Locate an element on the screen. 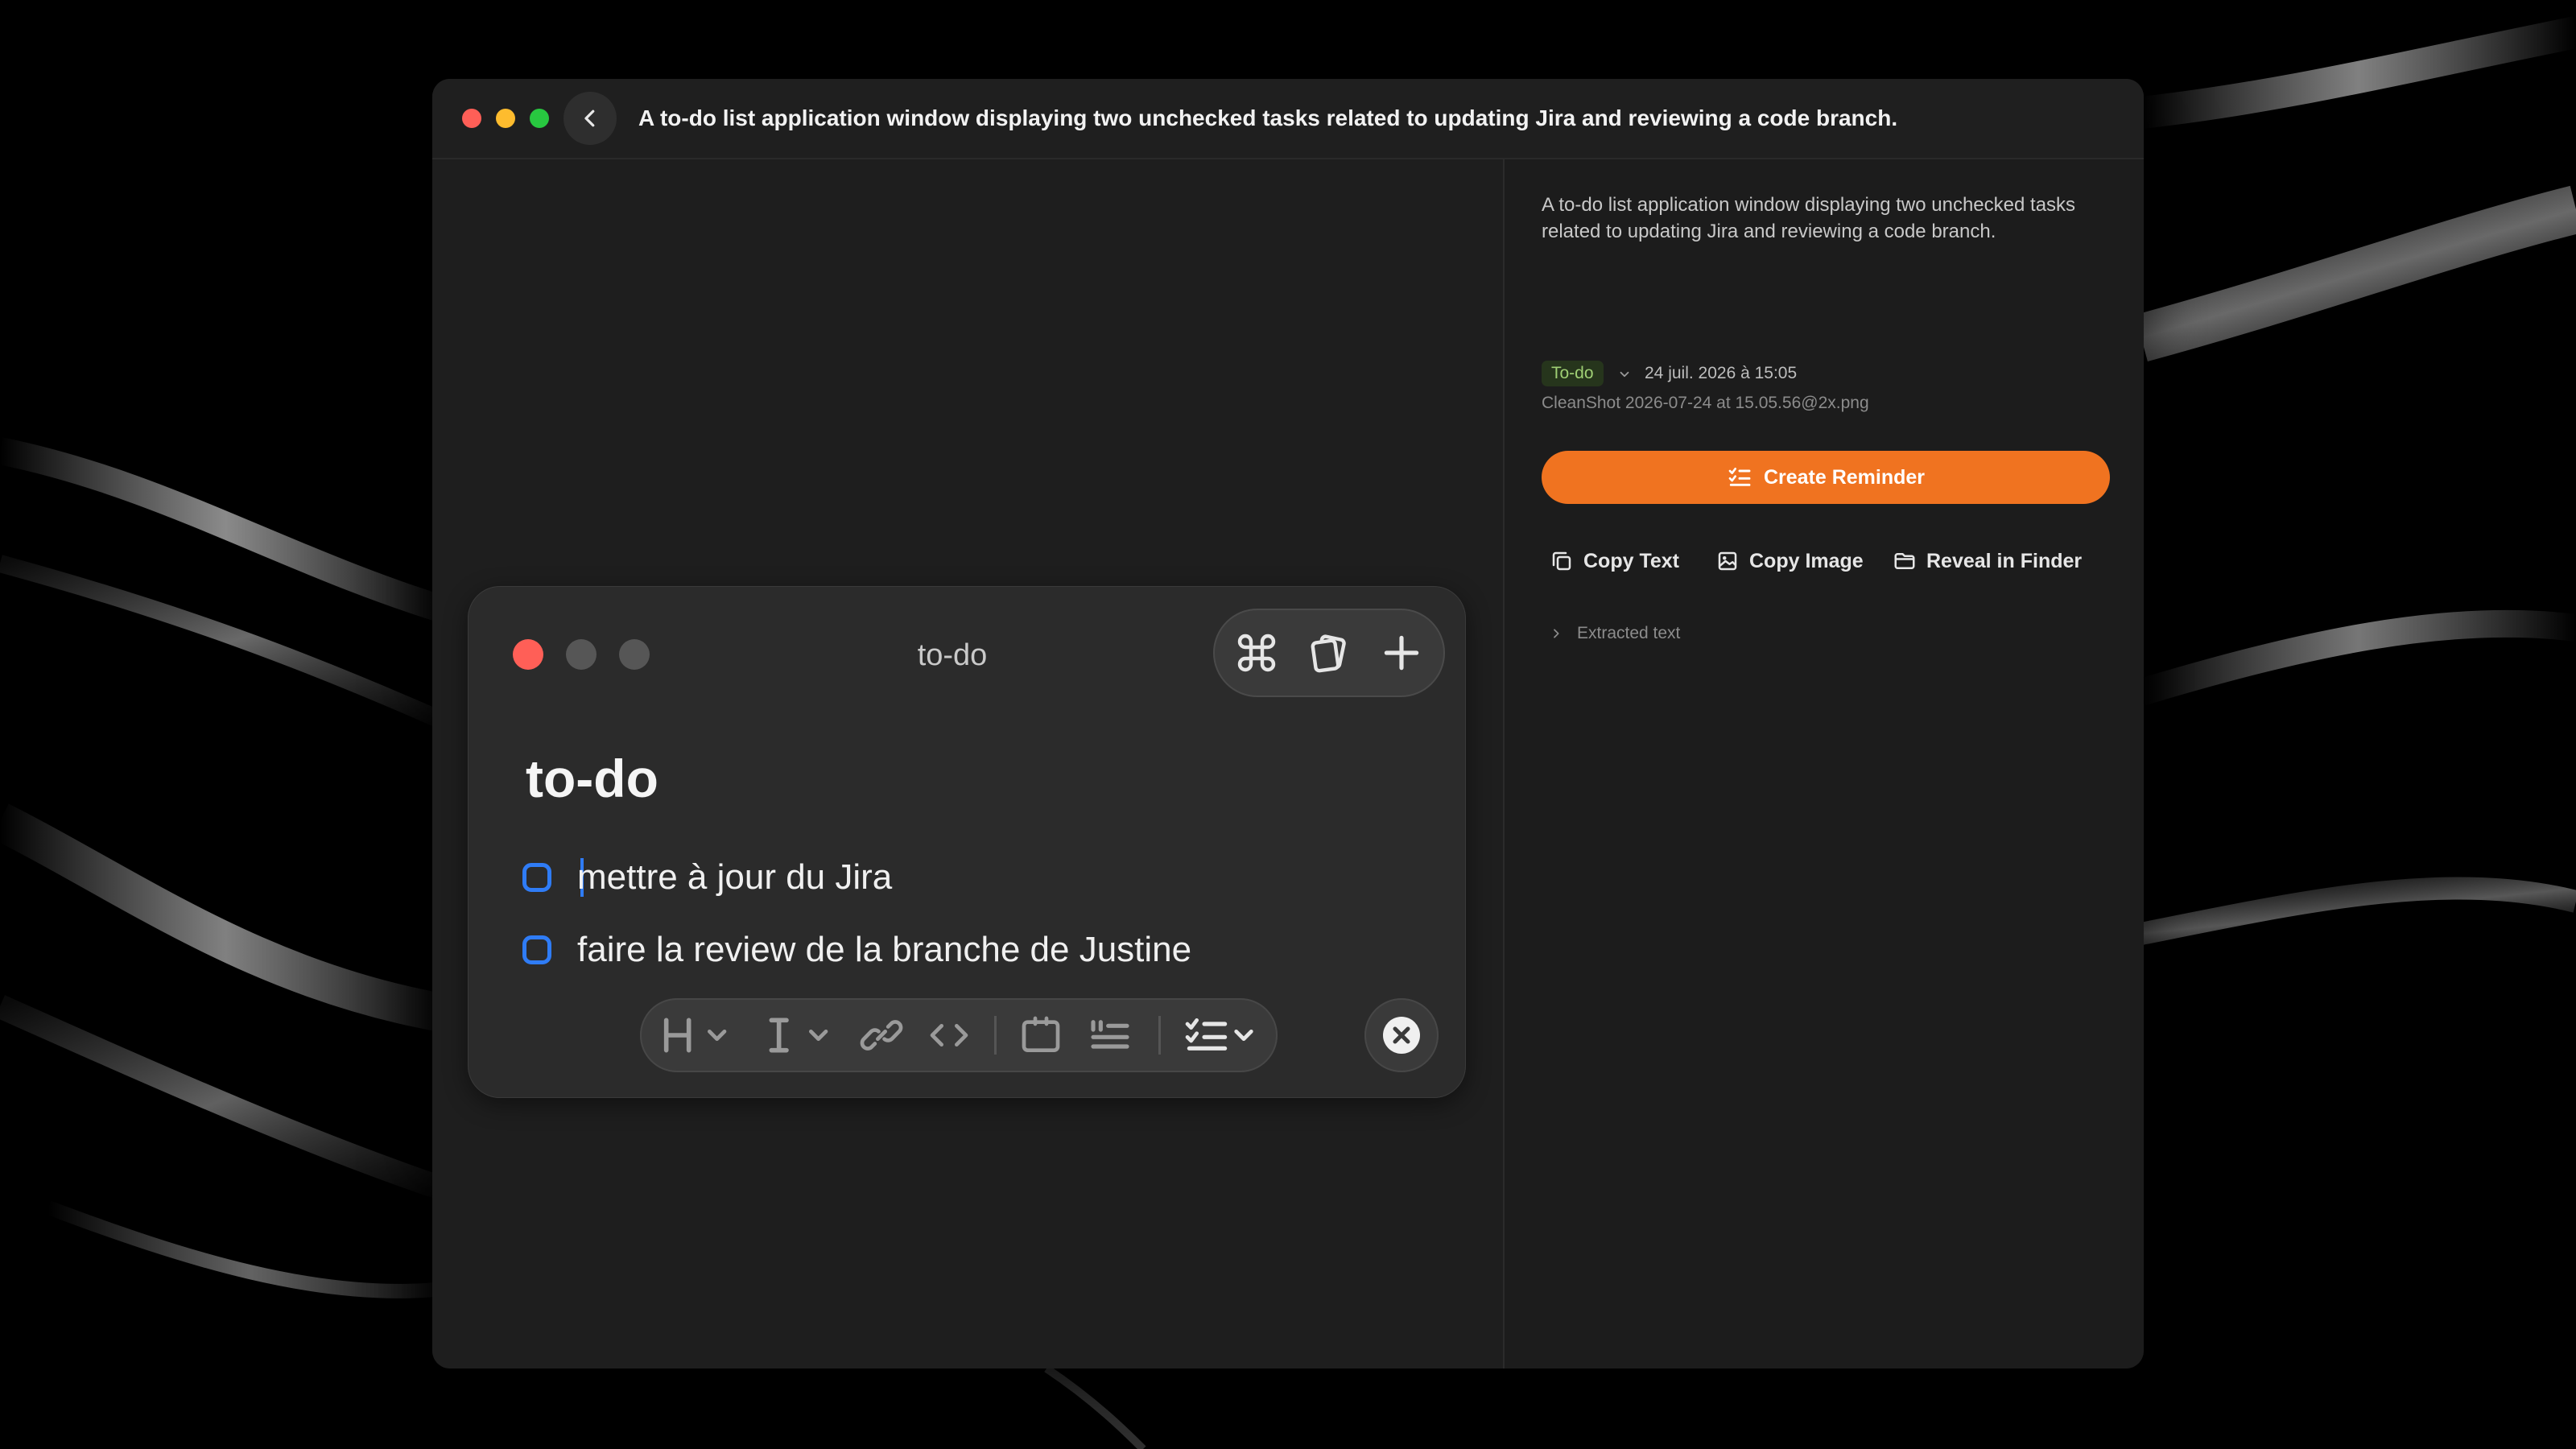 This screenshot has width=2576, height=1449. format-toolbar is located at coordinates (959, 1035).